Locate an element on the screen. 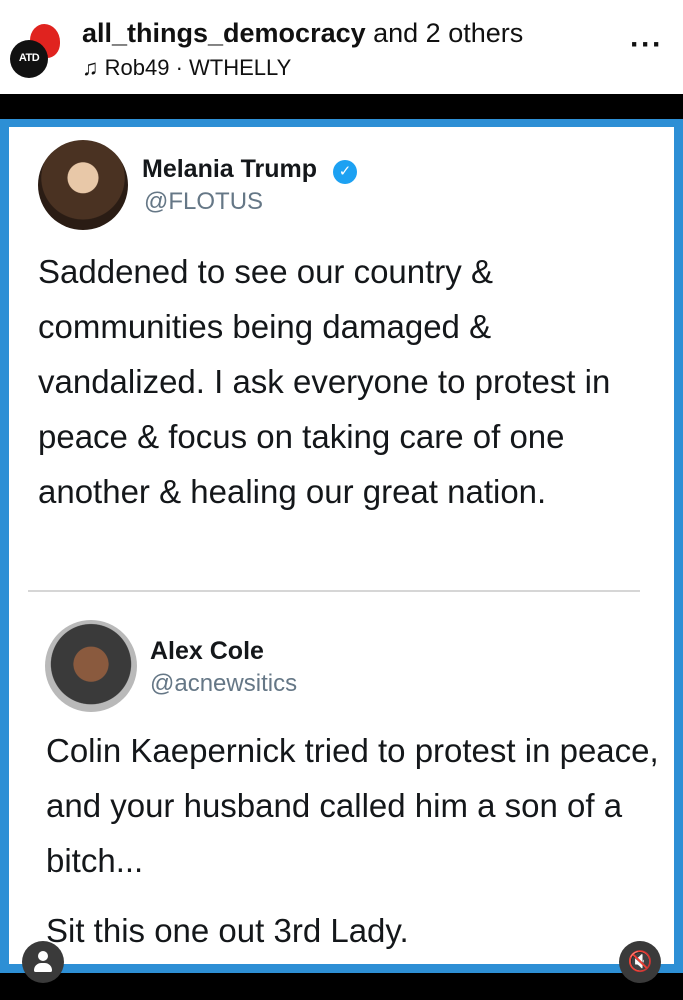 This screenshot has height=1000, width=683. account-line: all_things_democracy and 2 others is located at coordinates (302, 33).